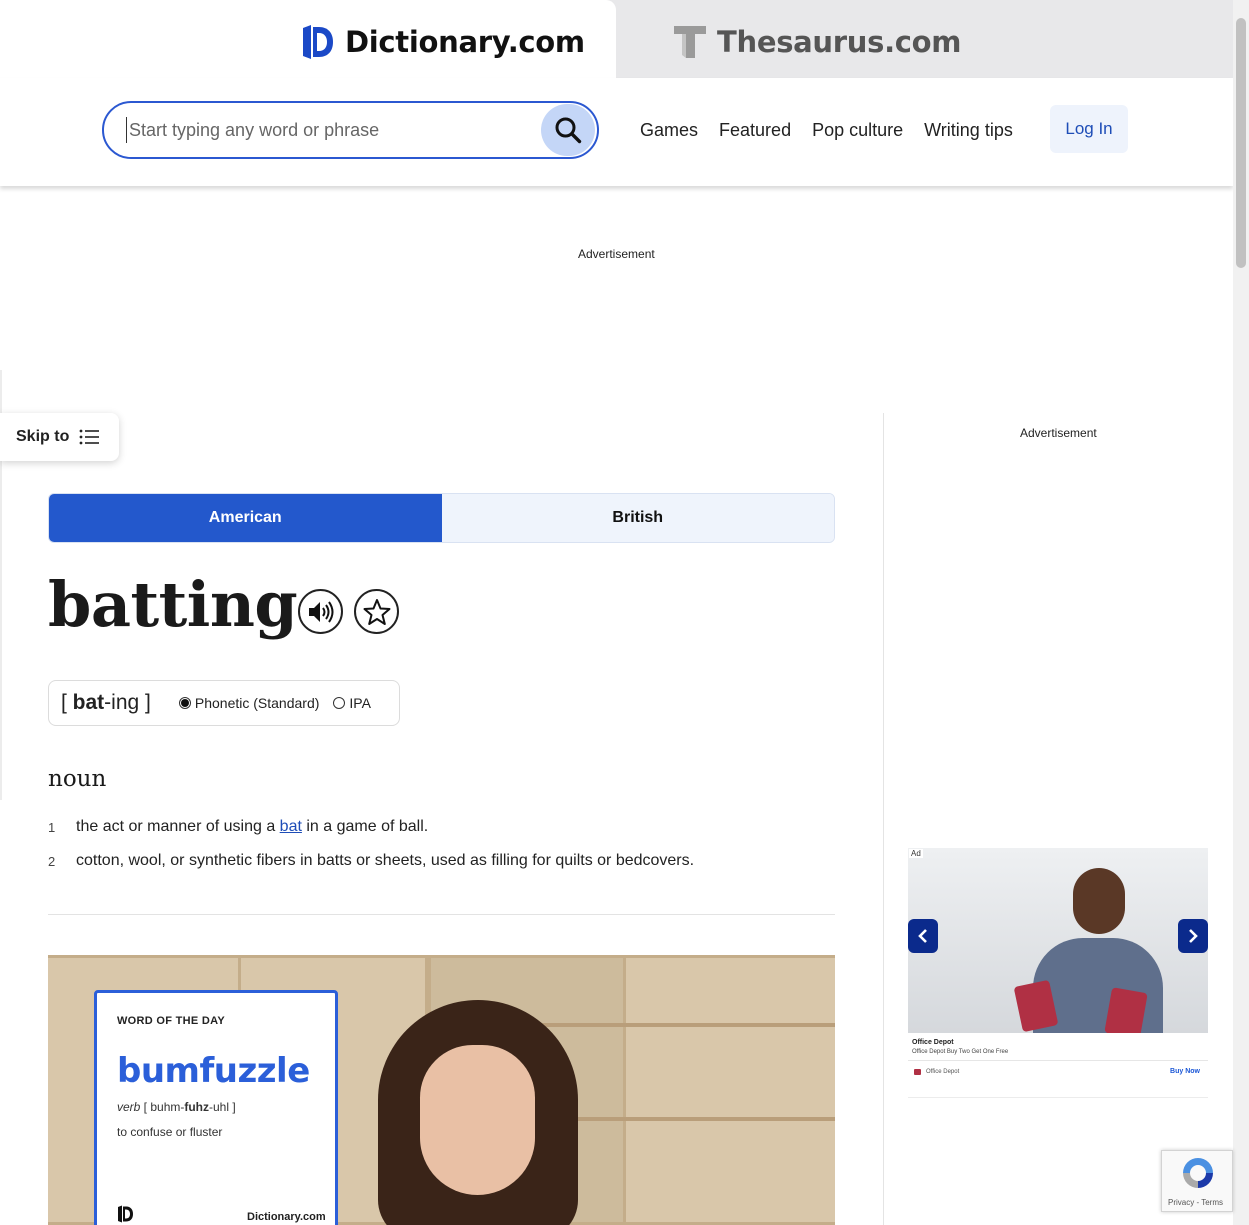 The image size is (1249, 1225). What do you see at coordinates (960, 1052) in the screenshot?
I see `ad-subtitle: Office Depot Buy Two Get One Free` at bounding box center [960, 1052].